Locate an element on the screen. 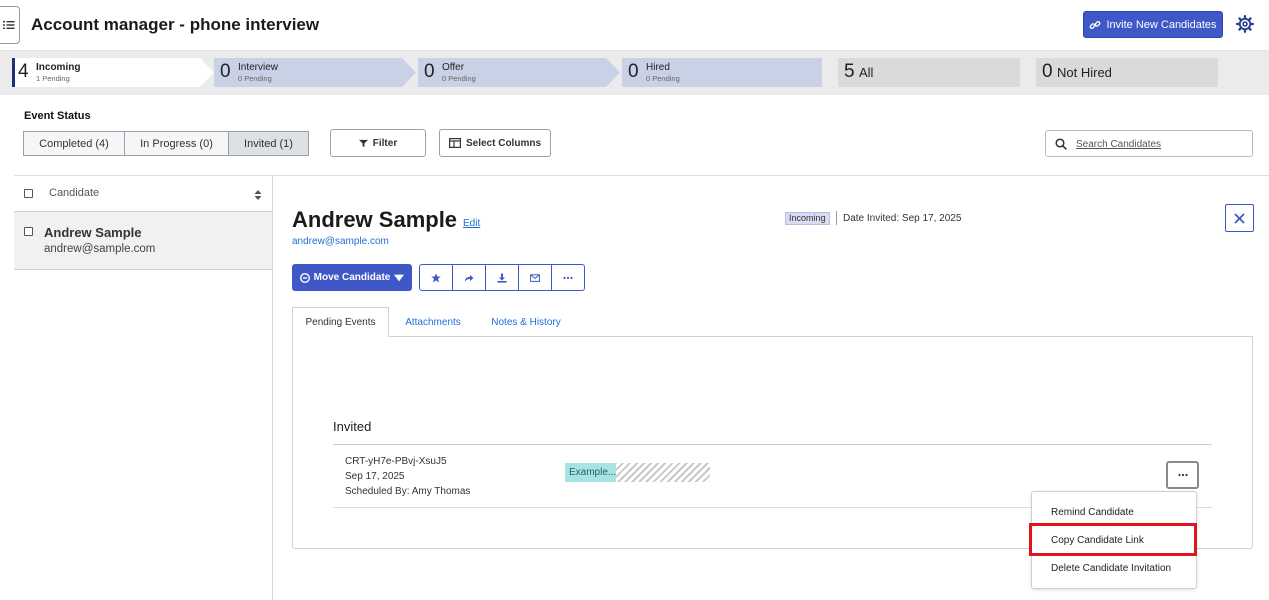 The image size is (1269, 600). filter-button: Filter is located at coordinates (378, 143).